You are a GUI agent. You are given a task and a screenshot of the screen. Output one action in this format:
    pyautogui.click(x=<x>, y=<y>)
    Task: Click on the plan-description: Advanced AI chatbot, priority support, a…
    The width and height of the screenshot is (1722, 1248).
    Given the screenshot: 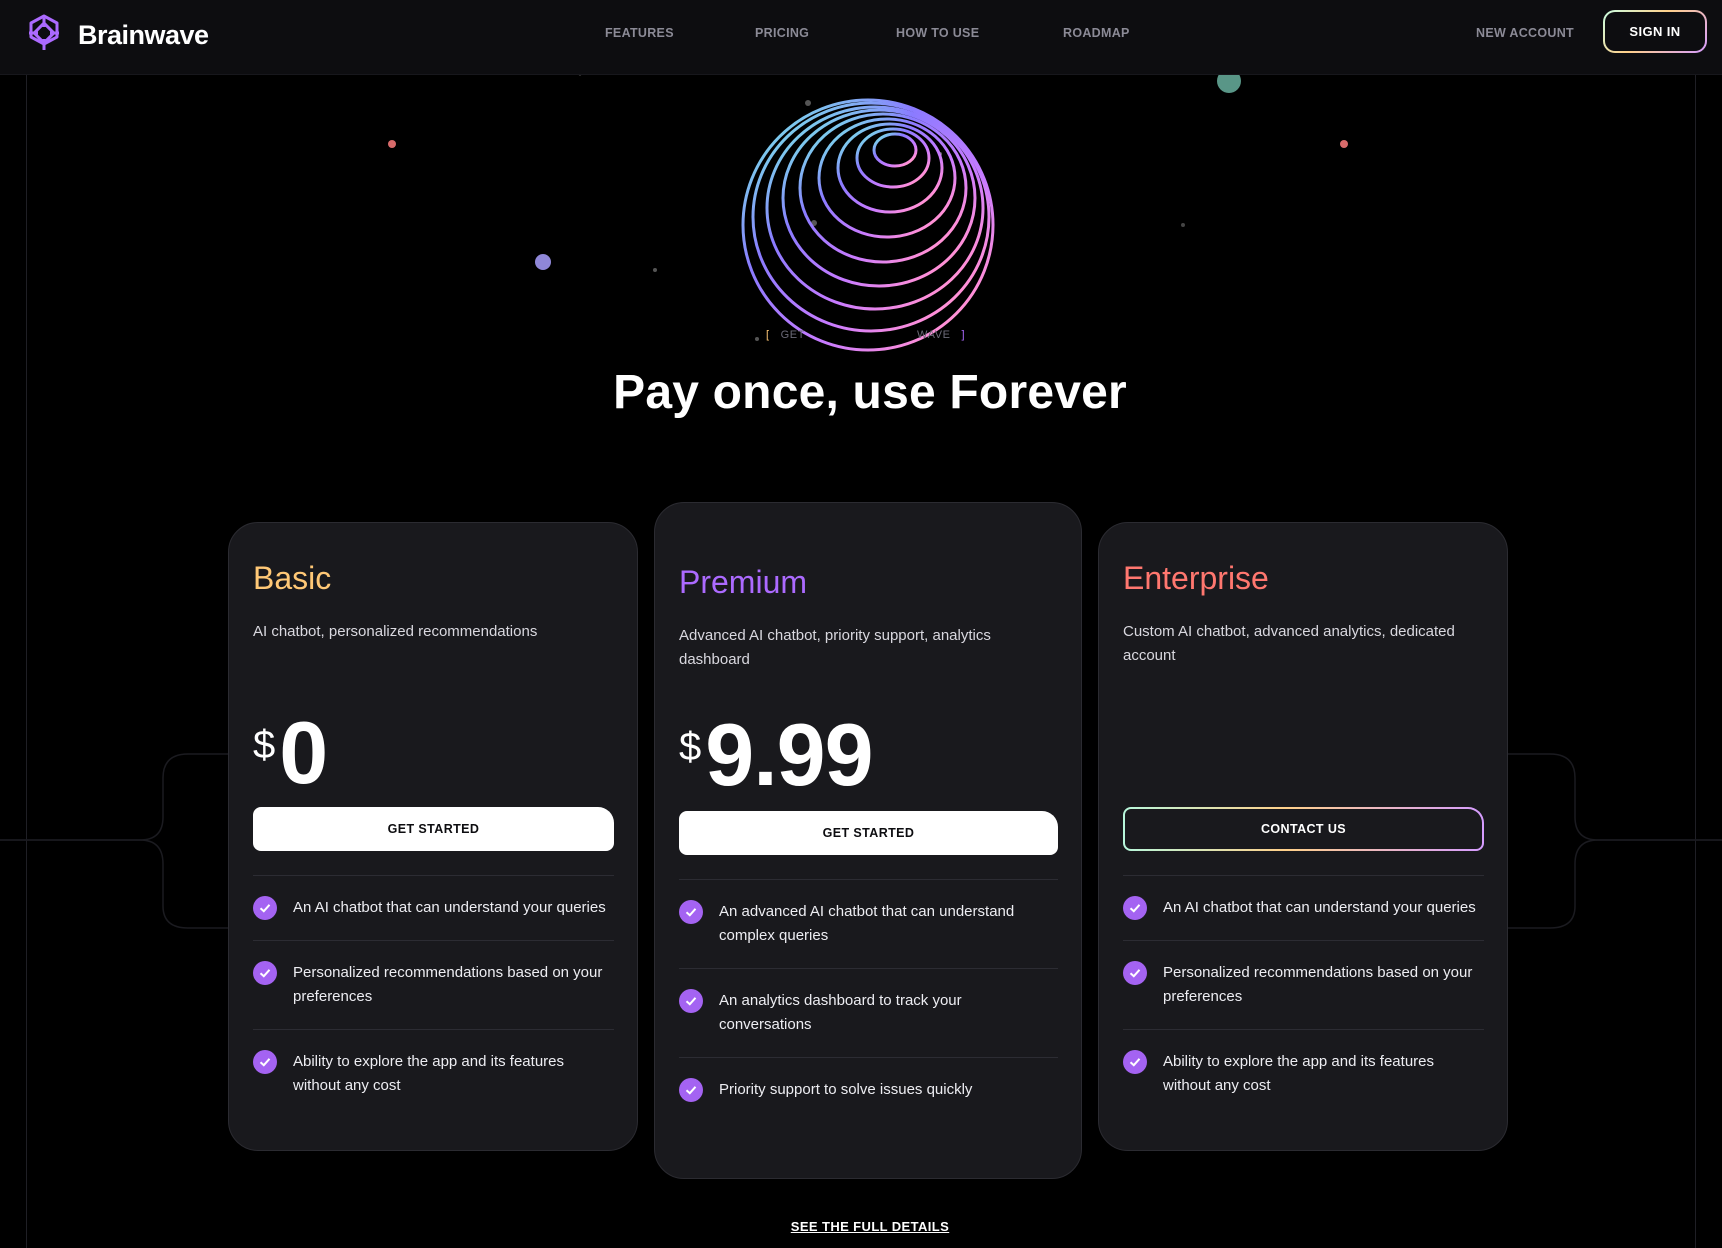 What is the action you would take?
    pyautogui.click(x=835, y=647)
    